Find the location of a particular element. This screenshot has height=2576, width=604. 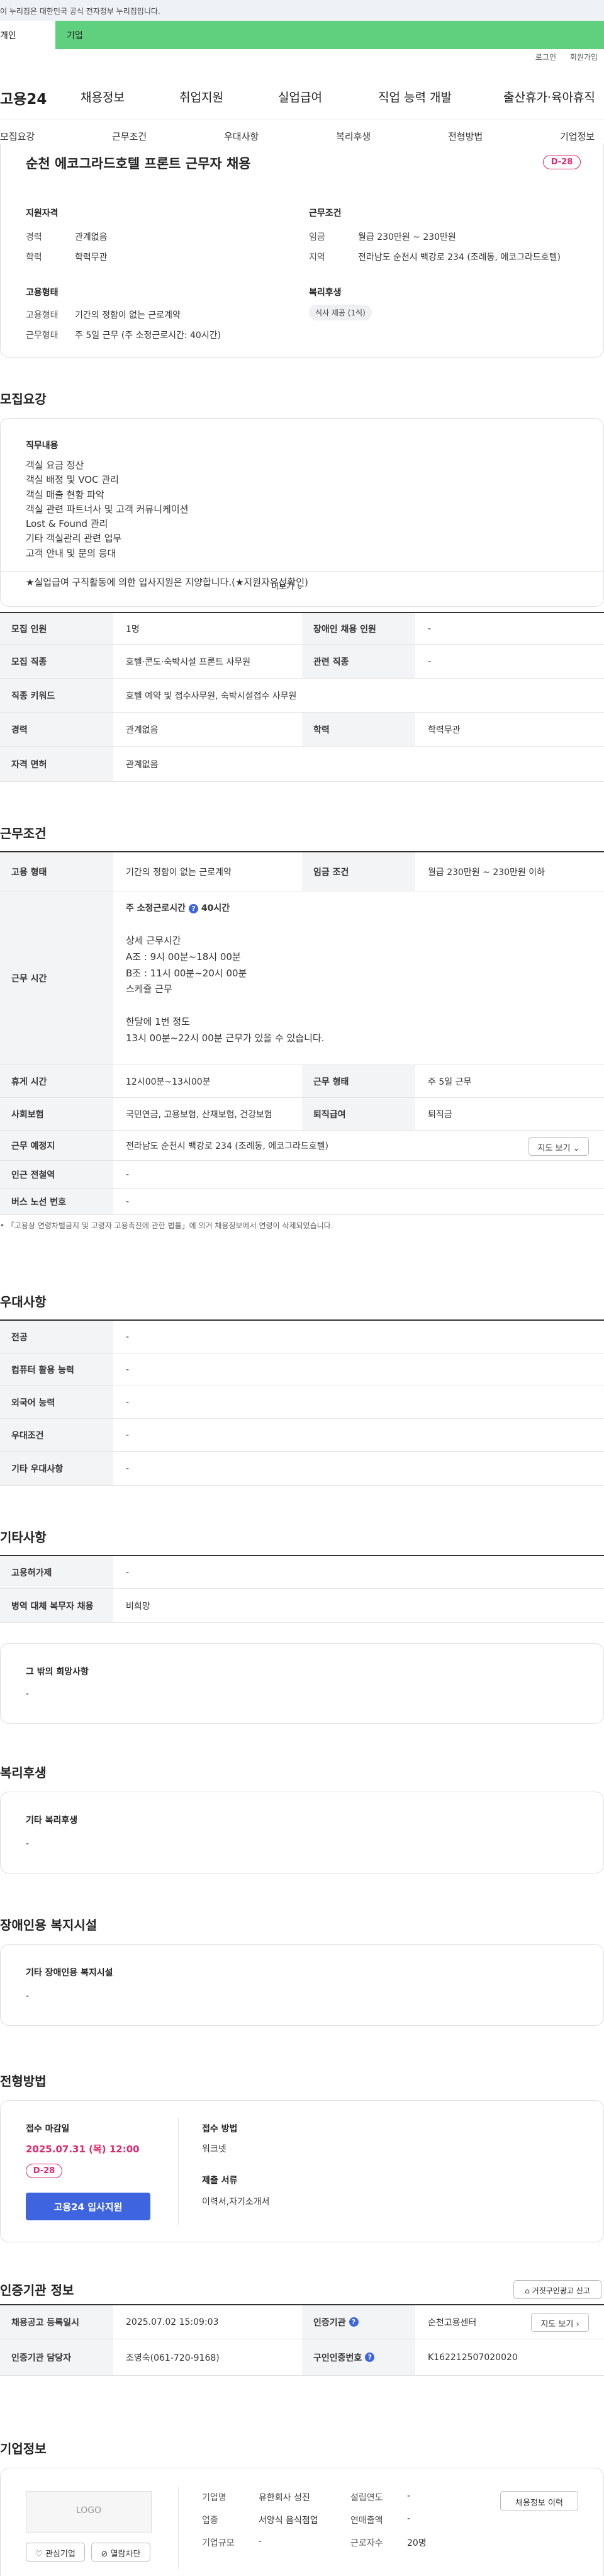

rec-edu-label: 학력 is located at coordinates (358, 729).